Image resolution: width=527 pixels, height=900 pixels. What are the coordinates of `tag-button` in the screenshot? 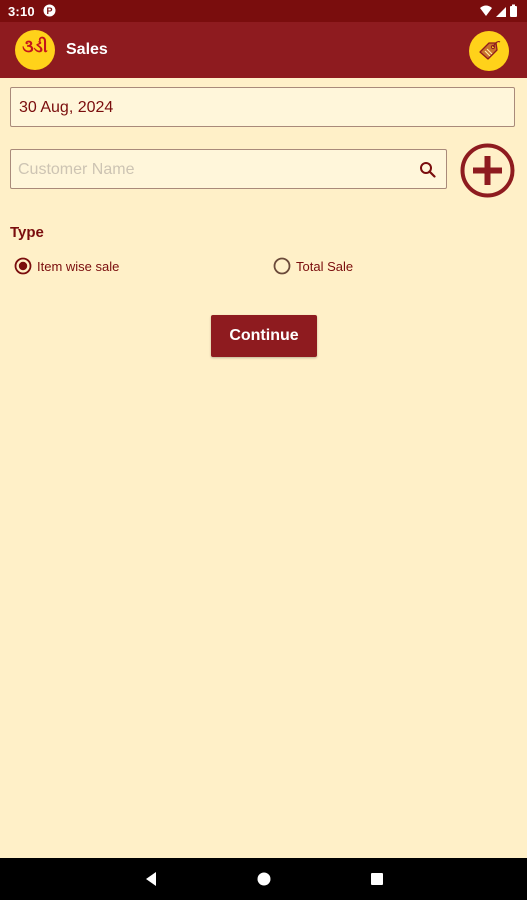 It's located at (489, 51).